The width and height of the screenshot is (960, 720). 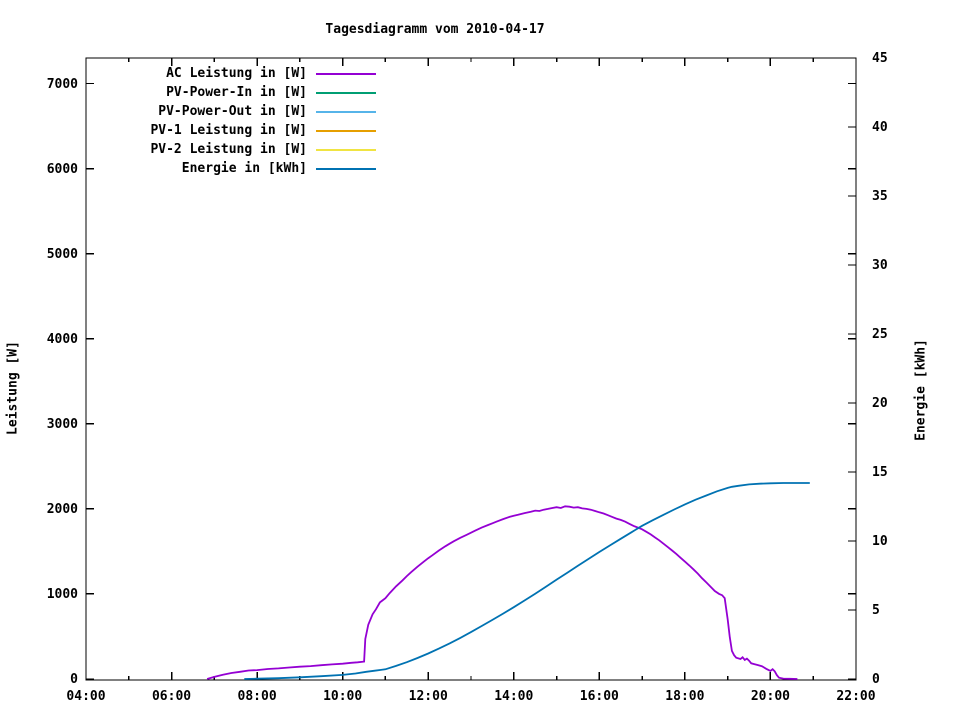 What do you see at coordinates (62, 169) in the screenshot?
I see `y-left-tick-label: 6000` at bounding box center [62, 169].